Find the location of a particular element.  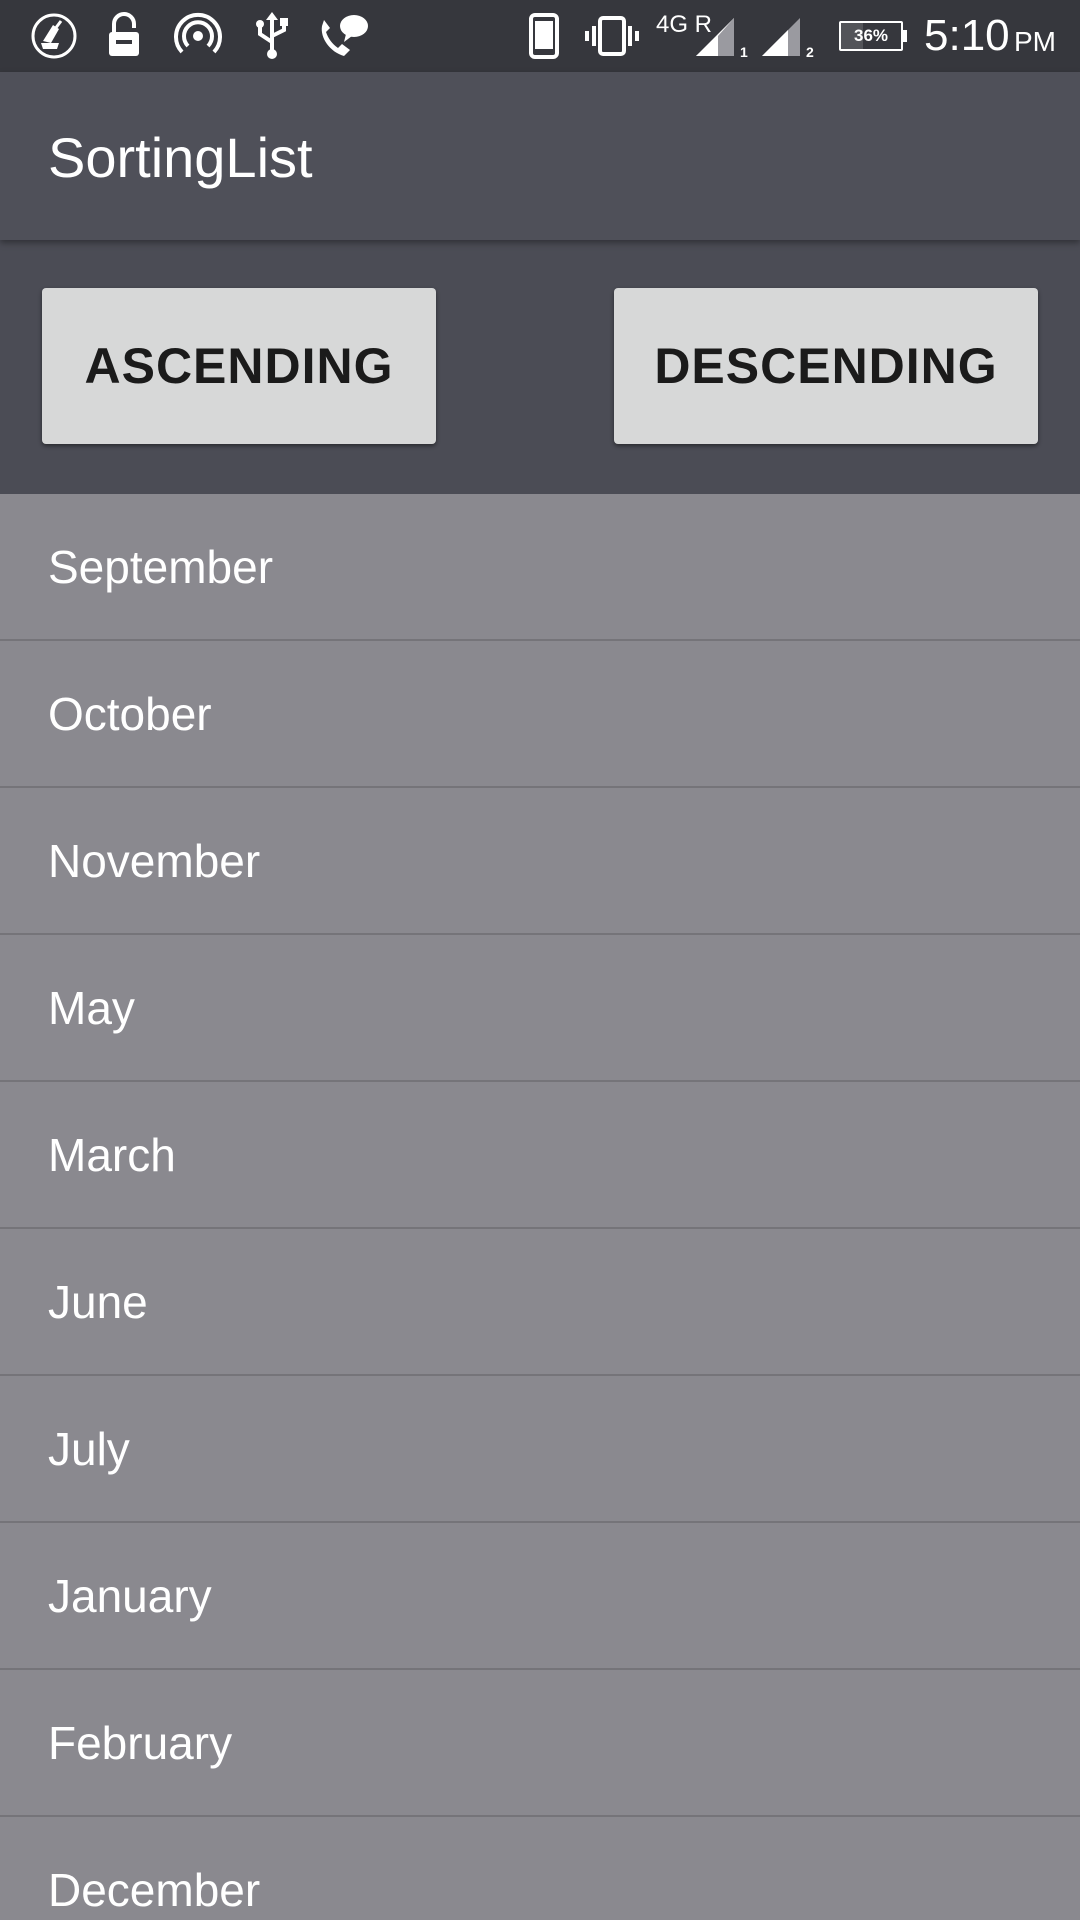

signal-sim2-icon is located at coordinates (781, 36).